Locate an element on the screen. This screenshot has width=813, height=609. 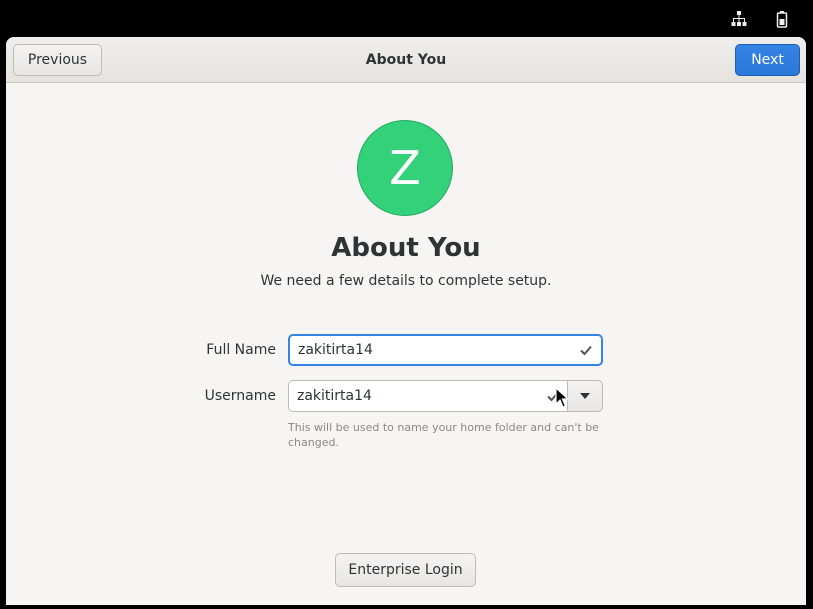
previous-button: Previous is located at coordinates (57, 60).